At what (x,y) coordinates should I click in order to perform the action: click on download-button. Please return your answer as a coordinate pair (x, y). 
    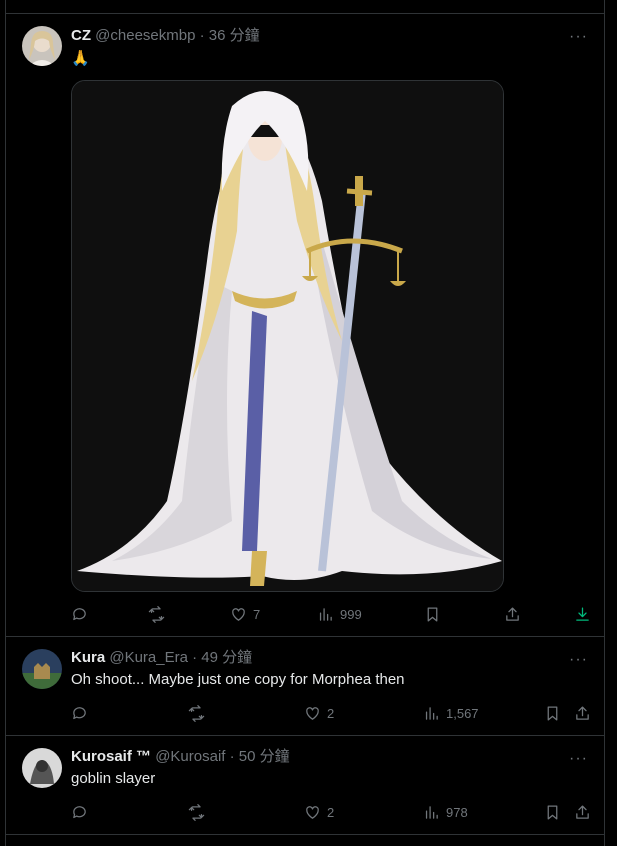
    Looking at the image, I should click on (582, 614).